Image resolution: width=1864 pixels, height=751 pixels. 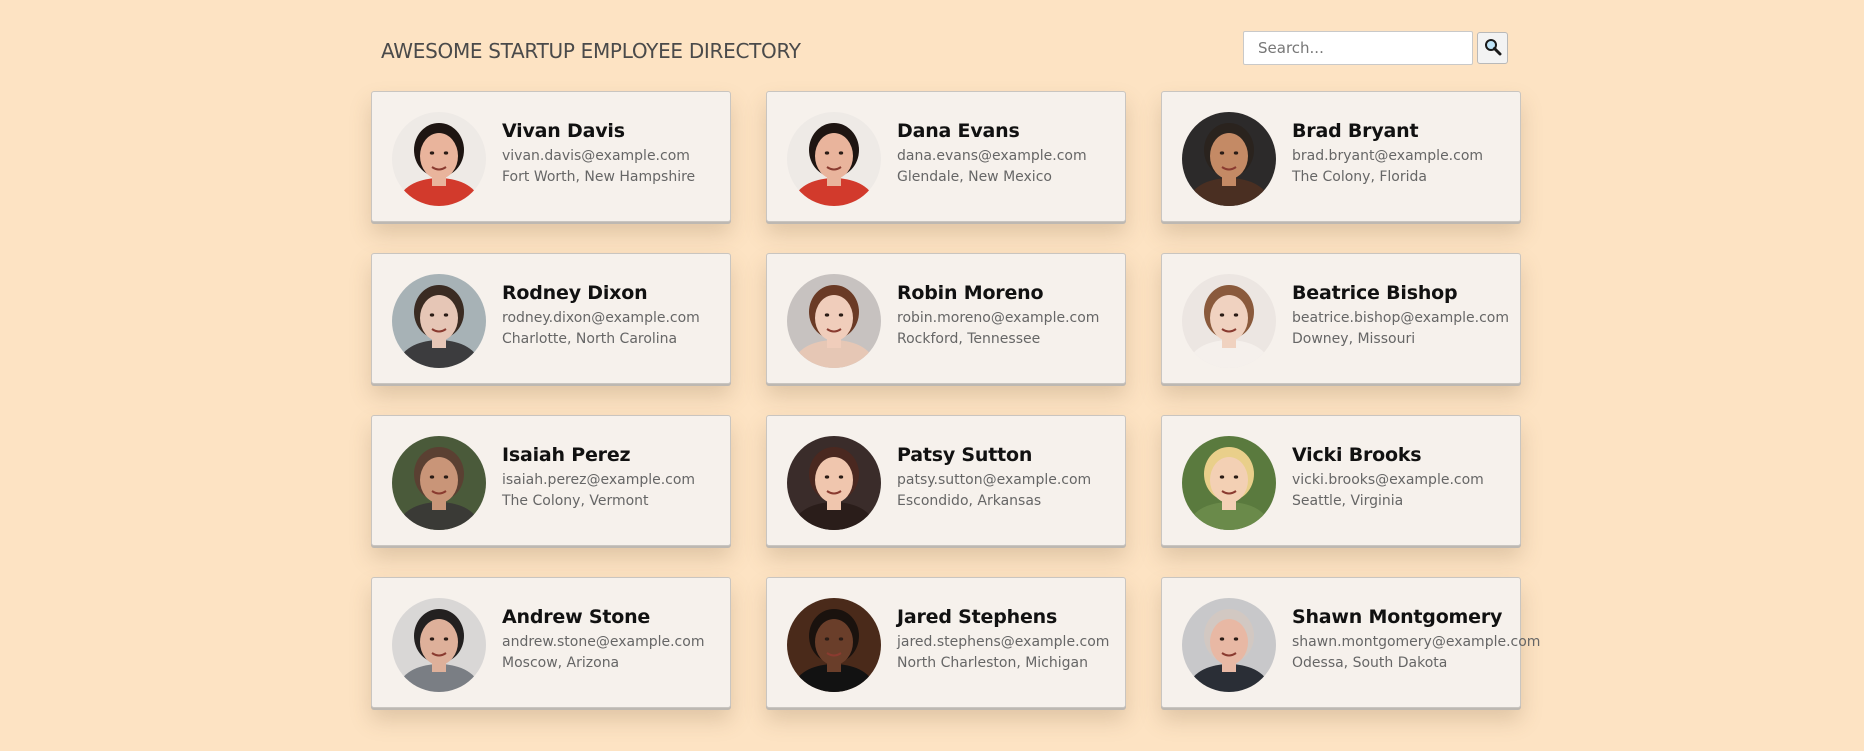 I want to click on employee-location: Downey, Missouri, so click(x=1354, y=339).